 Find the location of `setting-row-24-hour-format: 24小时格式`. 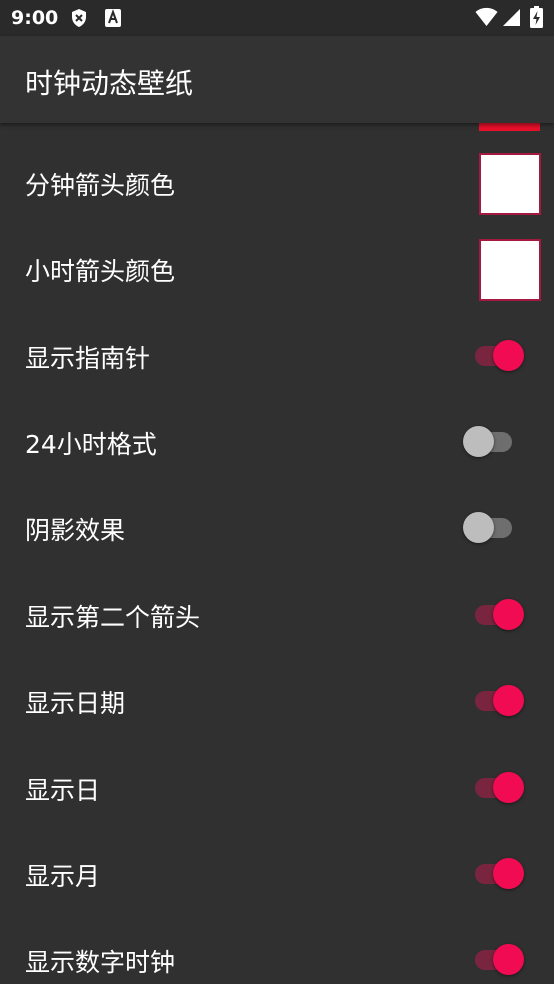

setting-row-24-hour-format: 24小时格式 is located at coordinates (277, 442).